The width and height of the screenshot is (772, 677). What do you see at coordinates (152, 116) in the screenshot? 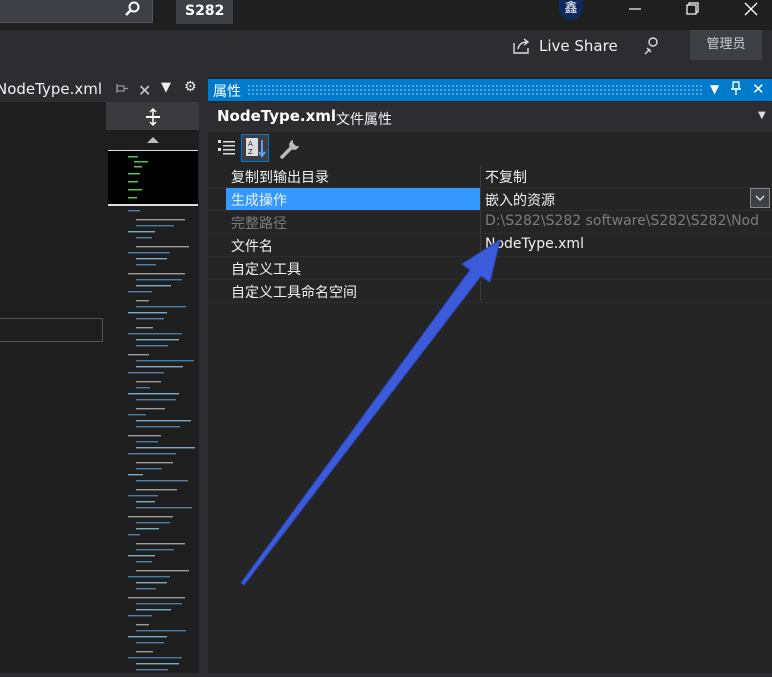
I see `editor-splitter` at bounding box center [152, 116].